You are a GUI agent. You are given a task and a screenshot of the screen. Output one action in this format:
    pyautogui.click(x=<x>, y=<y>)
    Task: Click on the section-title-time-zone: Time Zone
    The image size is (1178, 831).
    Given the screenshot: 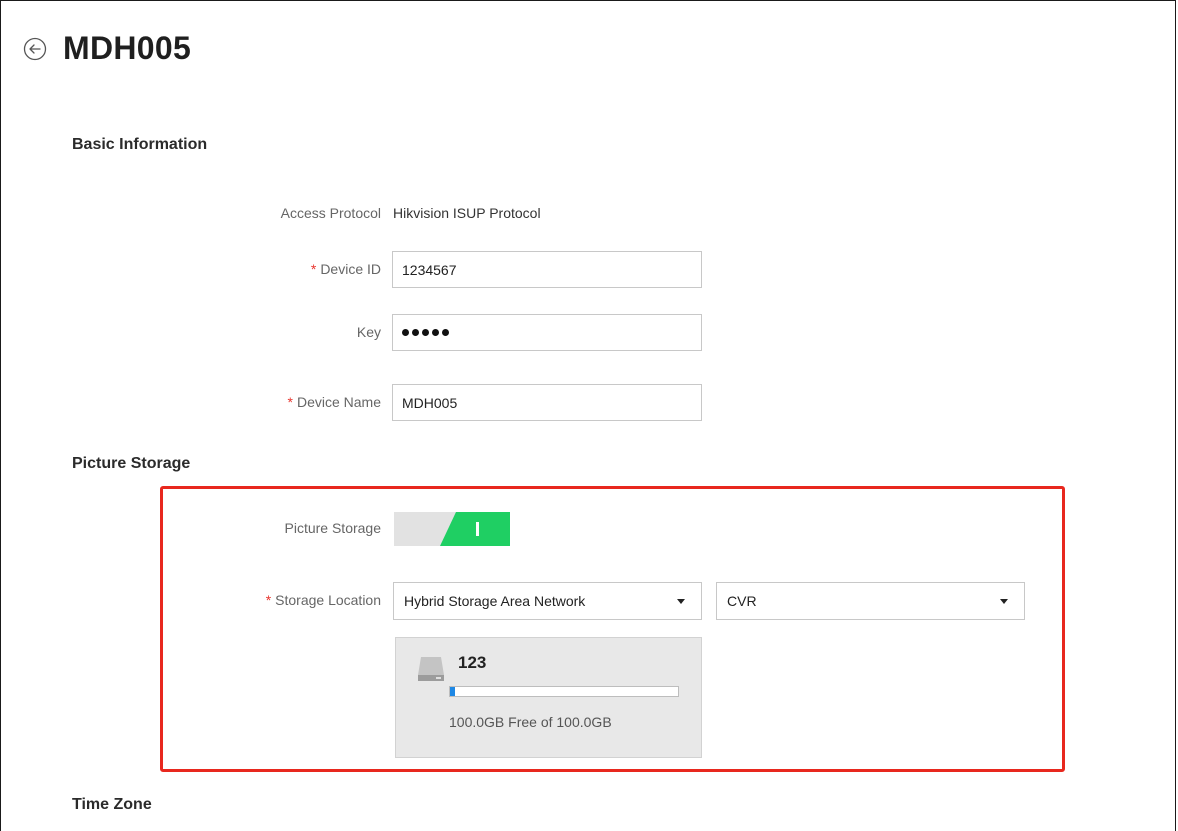 What is the action you would take?
    pyautogui.click(x=112, y=804)
    